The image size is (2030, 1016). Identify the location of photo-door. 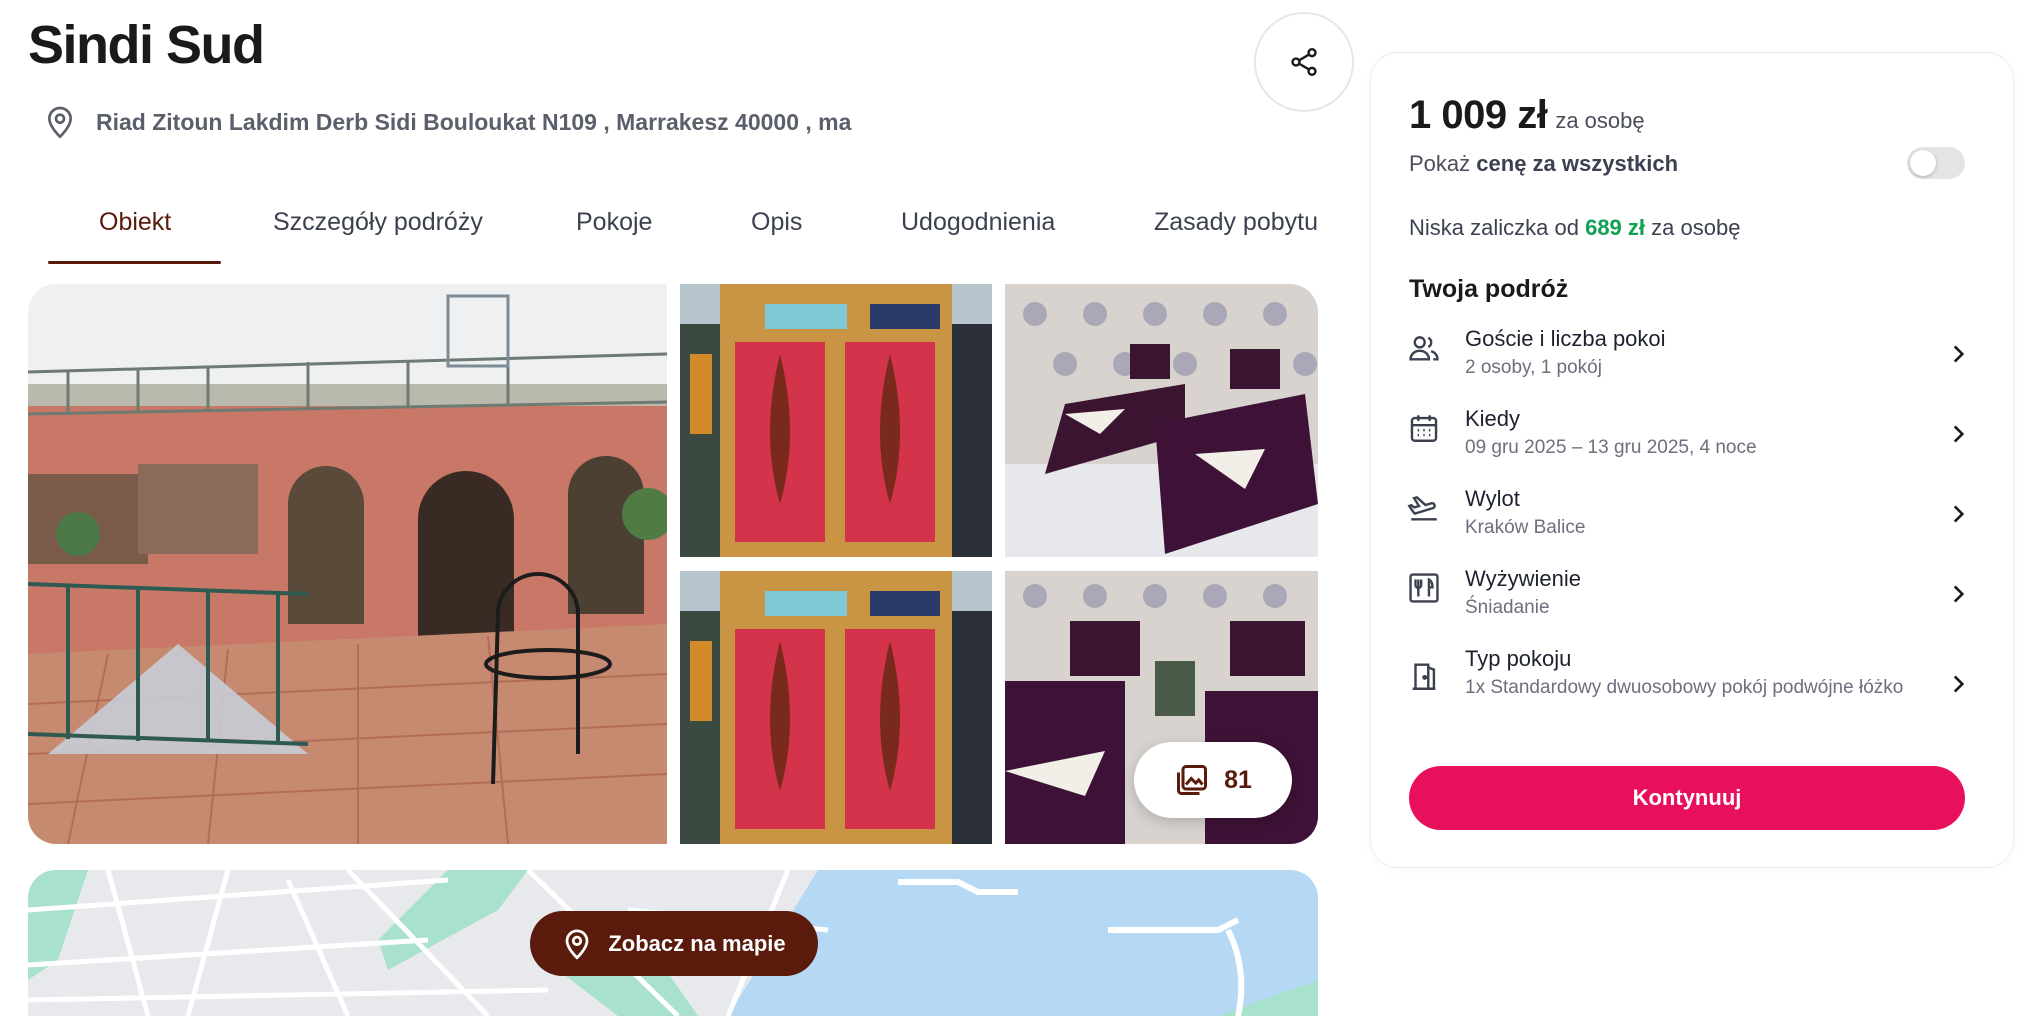
(836, 420).